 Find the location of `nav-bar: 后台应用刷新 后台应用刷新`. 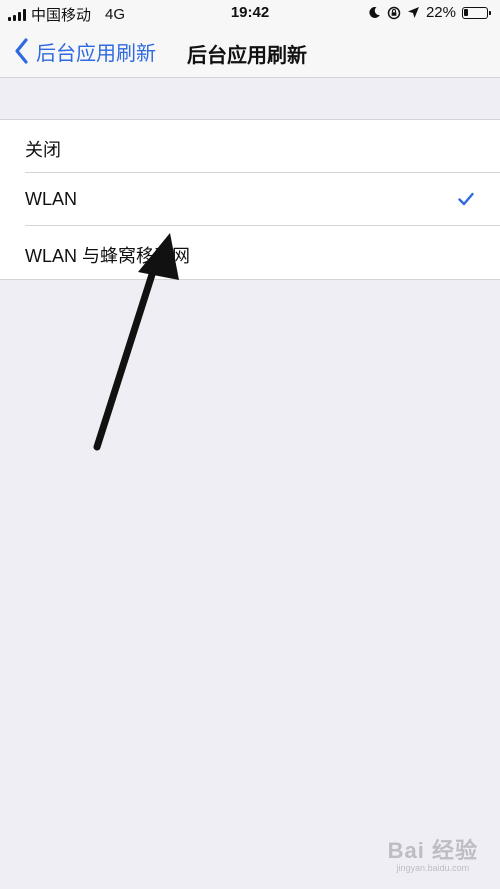

nav-bar: 后台应用刷新 后台应用刷新 is located at coordinates (250, 52).